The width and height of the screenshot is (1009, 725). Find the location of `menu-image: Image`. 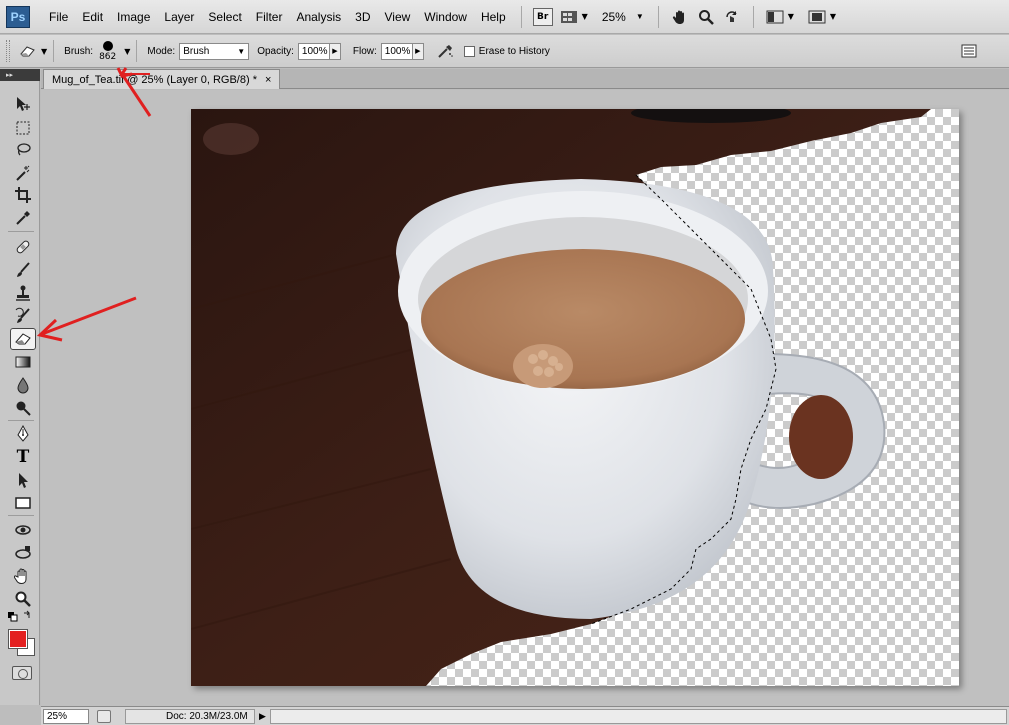

menu-image: Image is located at coordinates (133, 17).